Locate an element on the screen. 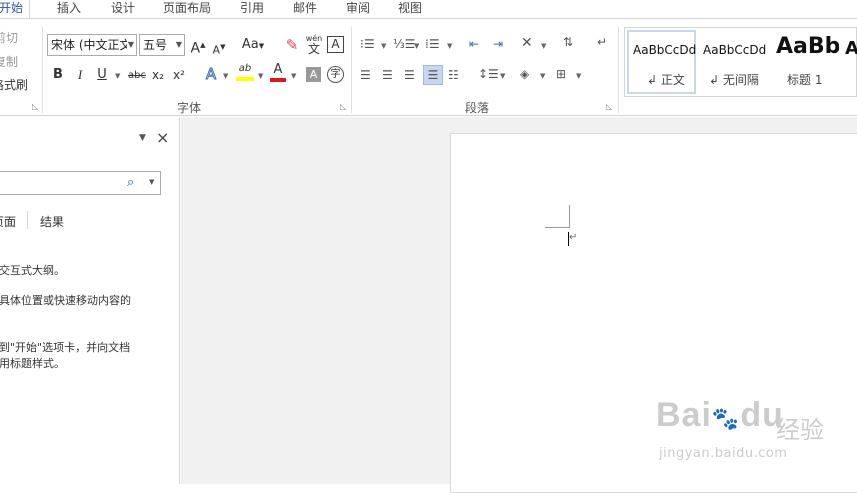 Image resolution: width=857 pixels, height=493 pixels. character-shading-icon: A is located at coordinates (313, 74).